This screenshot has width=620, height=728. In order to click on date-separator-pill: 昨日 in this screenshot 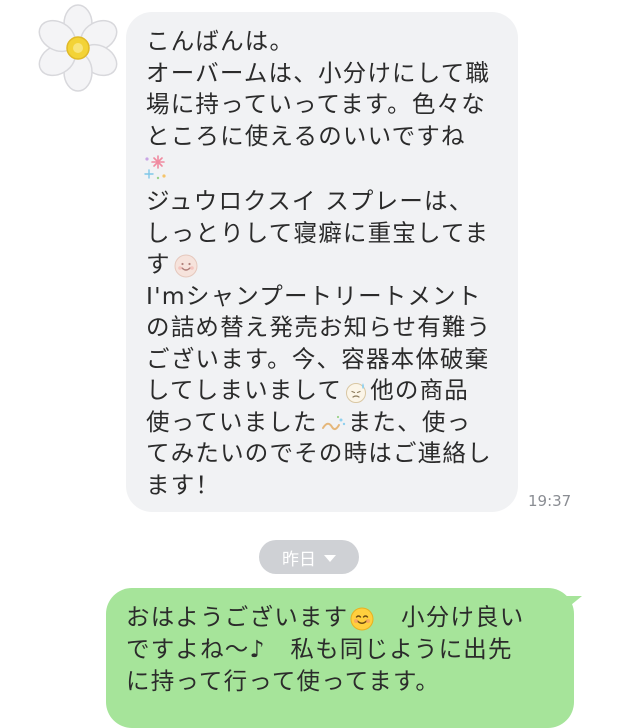, I will do `click(309, 557)`.